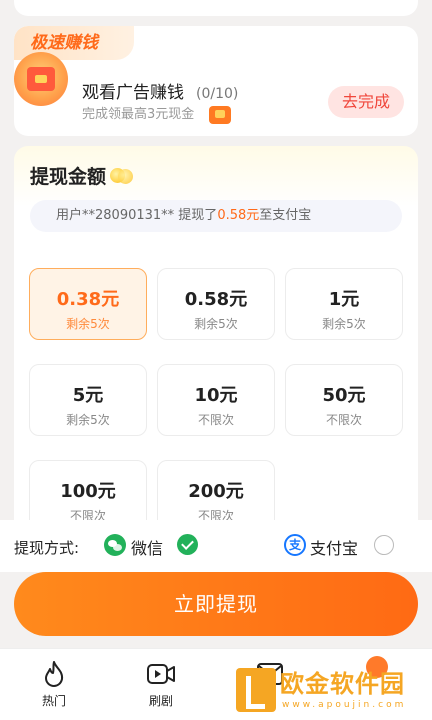 This screenshot has height=720, width=432. I want to click on amount-option: 50元 不限次, so click(344, 400).